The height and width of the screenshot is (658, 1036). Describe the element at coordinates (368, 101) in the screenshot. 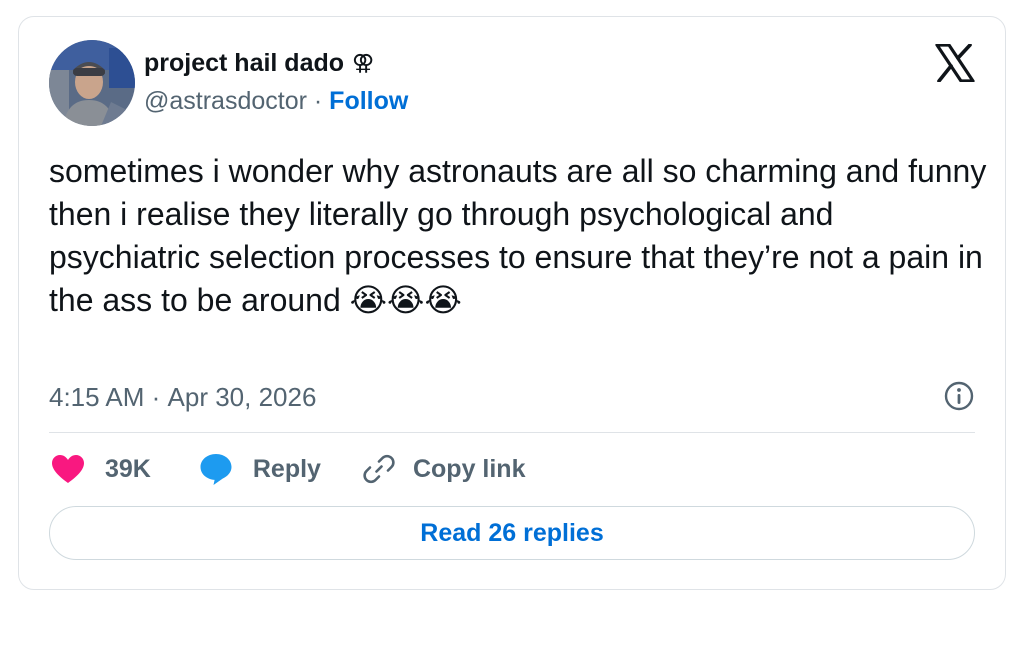

I see `follow-button: Follow` at that location.